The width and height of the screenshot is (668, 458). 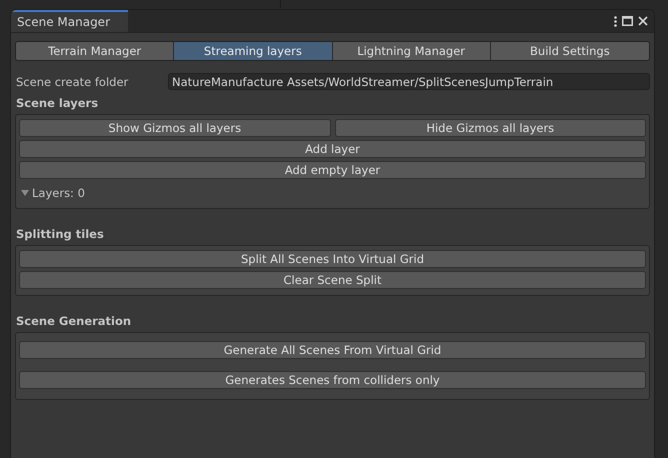 I want to click on folder-input-field: NatureManufacture Assets/WorldStreamer/SplitScenesJumpTerrain, so click(x=409, y=81).